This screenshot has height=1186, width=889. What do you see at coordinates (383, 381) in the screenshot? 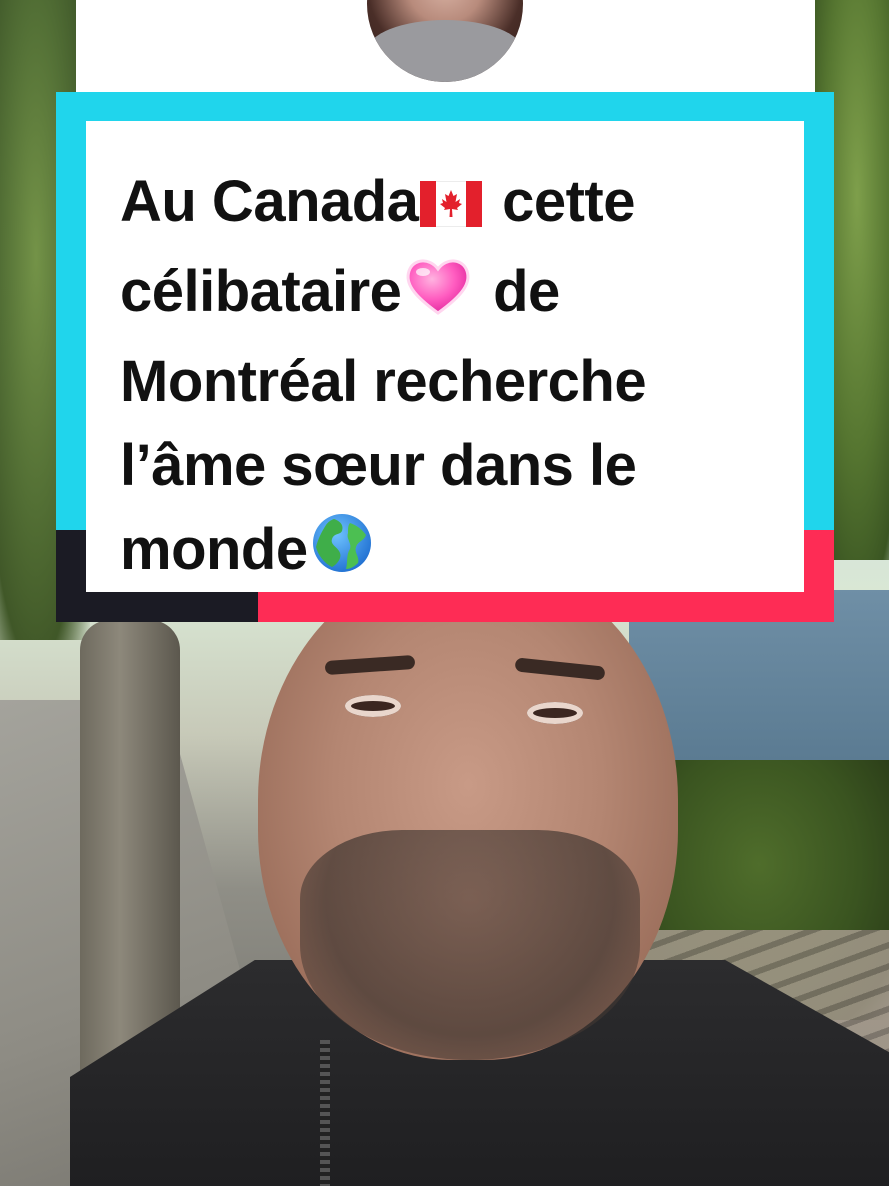
I see `caption-line-3: Montréal recherche` at bounding box center [383, 381].